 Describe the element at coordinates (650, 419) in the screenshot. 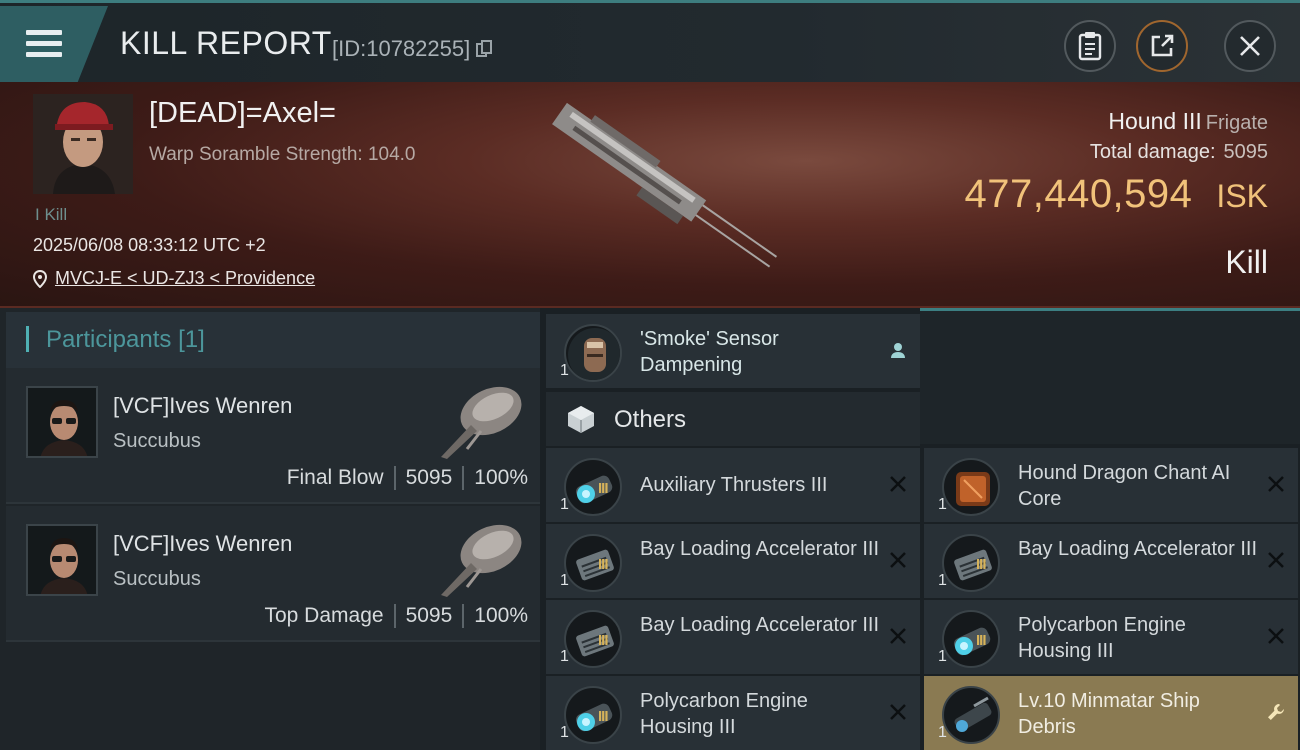

I see `others-label: Others` at that location.